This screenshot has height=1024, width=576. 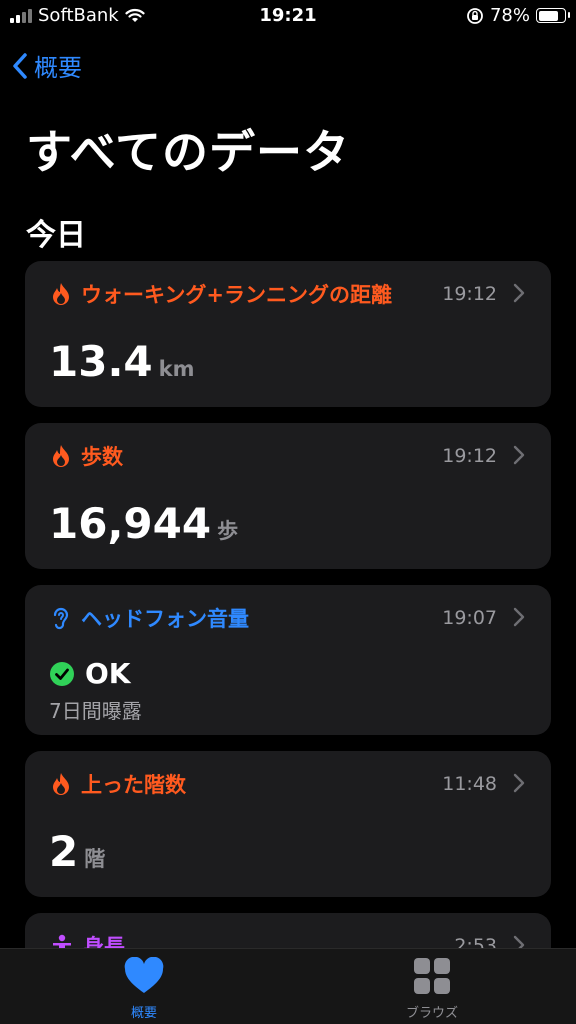 I want to click on ear-icon, so click(x=61, y=618).